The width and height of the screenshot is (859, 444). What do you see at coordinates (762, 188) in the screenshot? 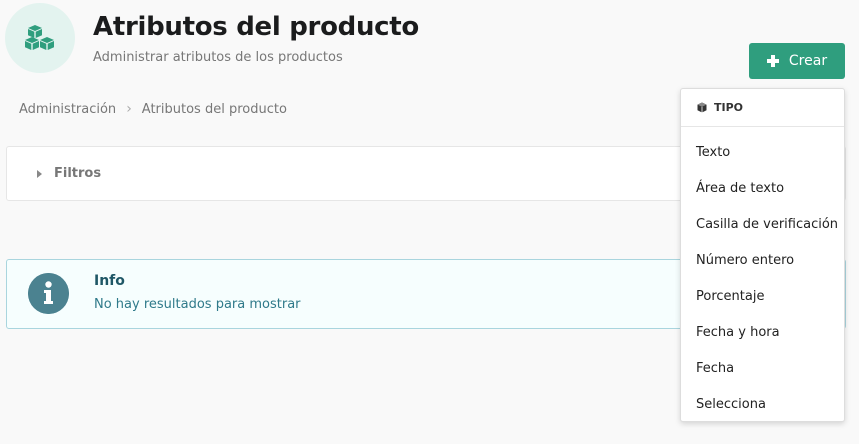
I see `dropdown-item-area-de-texto: Área de texto` at bounding box center [762, 188].